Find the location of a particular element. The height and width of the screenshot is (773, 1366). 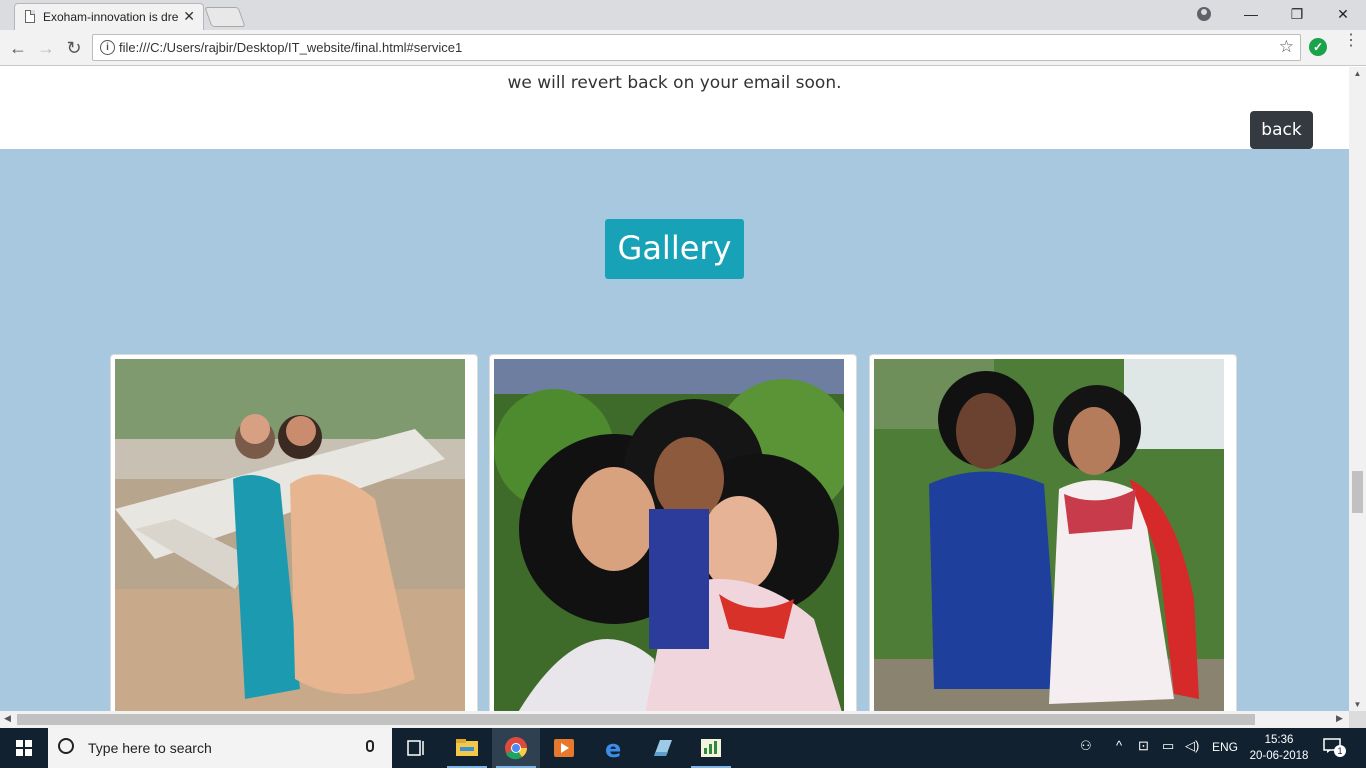

tab-title: Exoham-innovation is dre is located at coordinates (111, 17).